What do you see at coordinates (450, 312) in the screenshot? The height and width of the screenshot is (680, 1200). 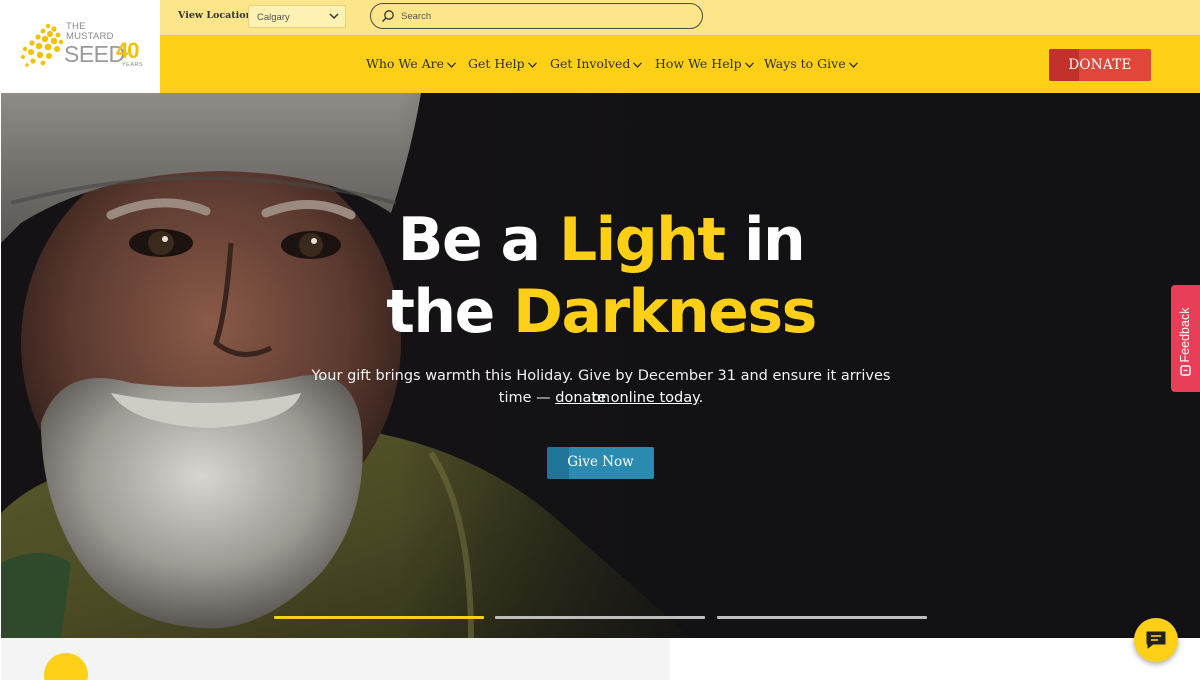 I see `headline-part: the` at bounding box center [450, 312].